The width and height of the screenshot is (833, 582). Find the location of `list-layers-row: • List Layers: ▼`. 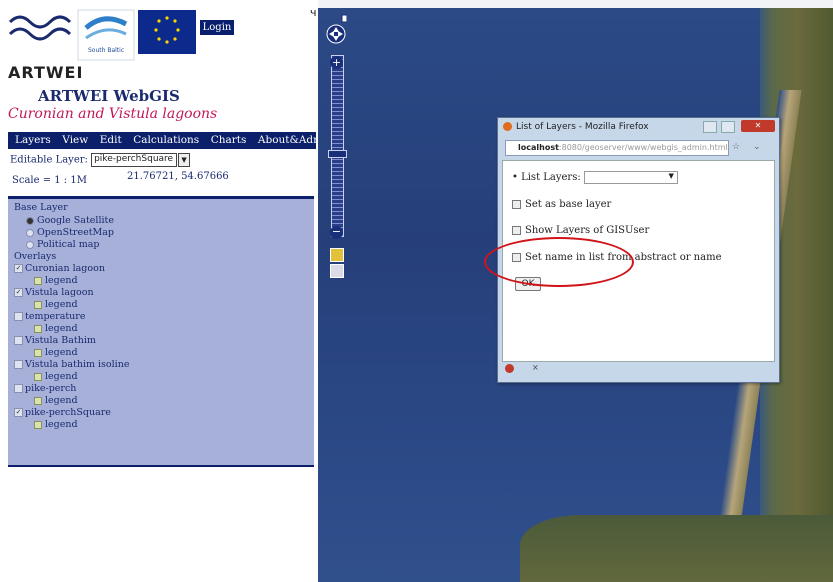

list-layers-row: • List Layers: ▼ is located at coordinates (595, 177).